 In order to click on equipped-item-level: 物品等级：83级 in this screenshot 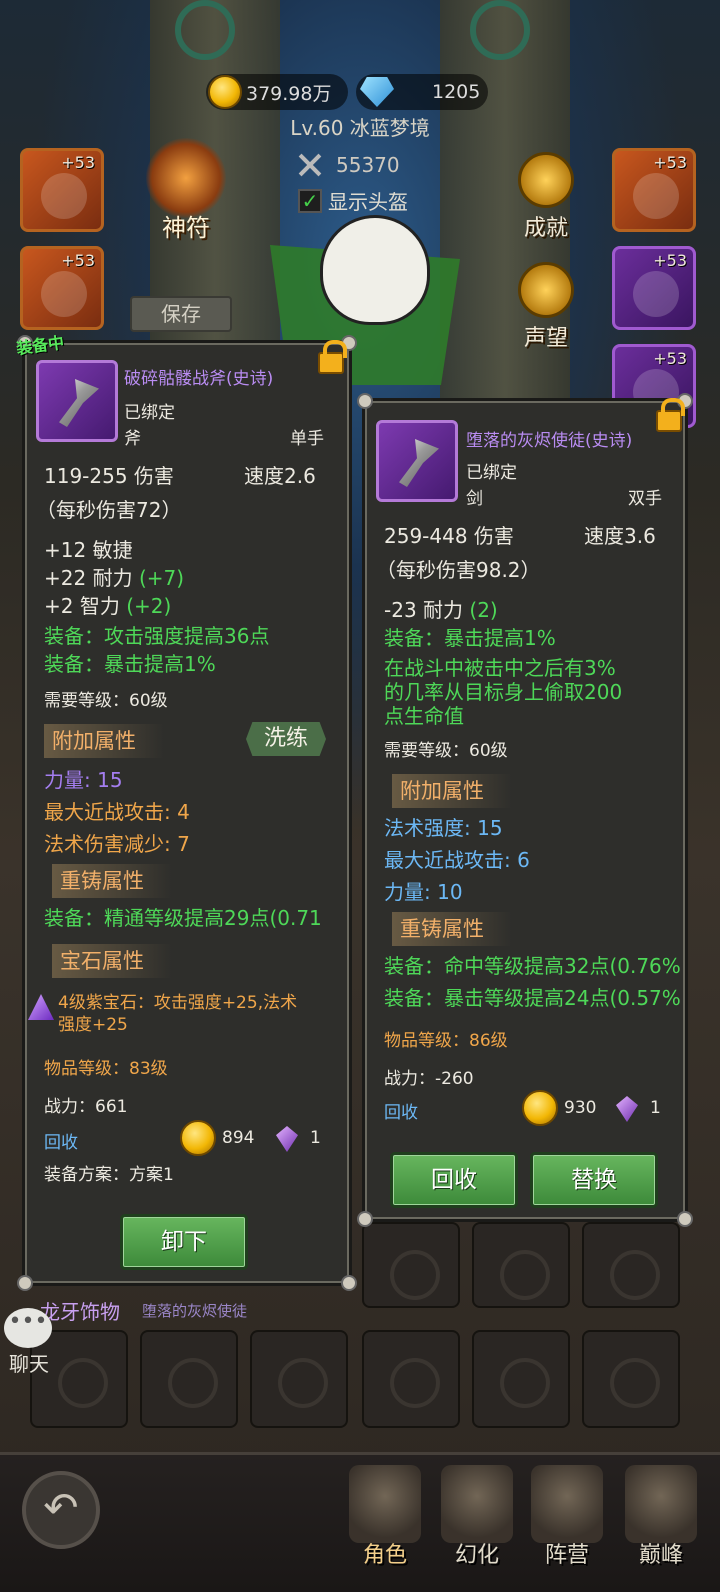, I will do `click(106, 1069)`.